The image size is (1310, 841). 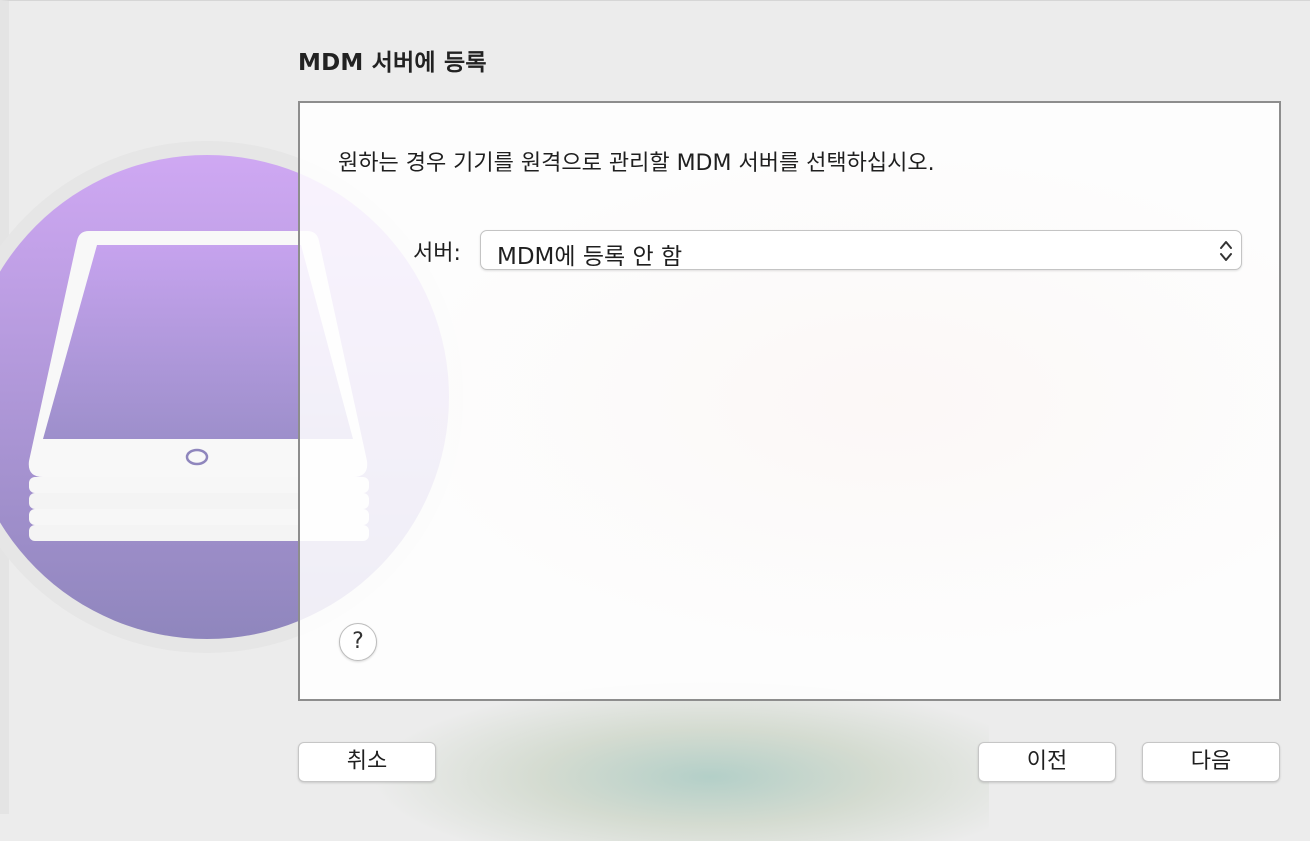 What do you see at coordinates (590, 257) in the screenshot?
I see `server-select-value: MDM에 등록 안 함` at bounding box center [590, 257].